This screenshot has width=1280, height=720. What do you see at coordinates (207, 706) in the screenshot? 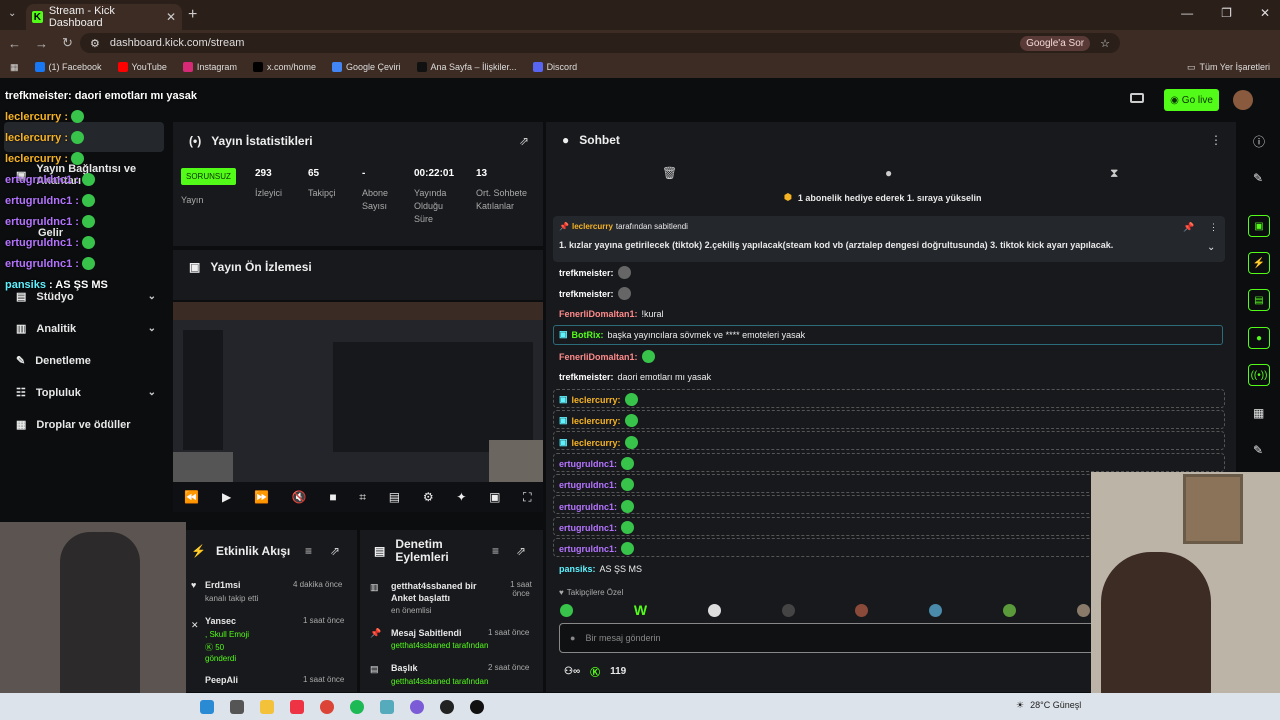
I see `start-icon` at bounding box center [207, 706].